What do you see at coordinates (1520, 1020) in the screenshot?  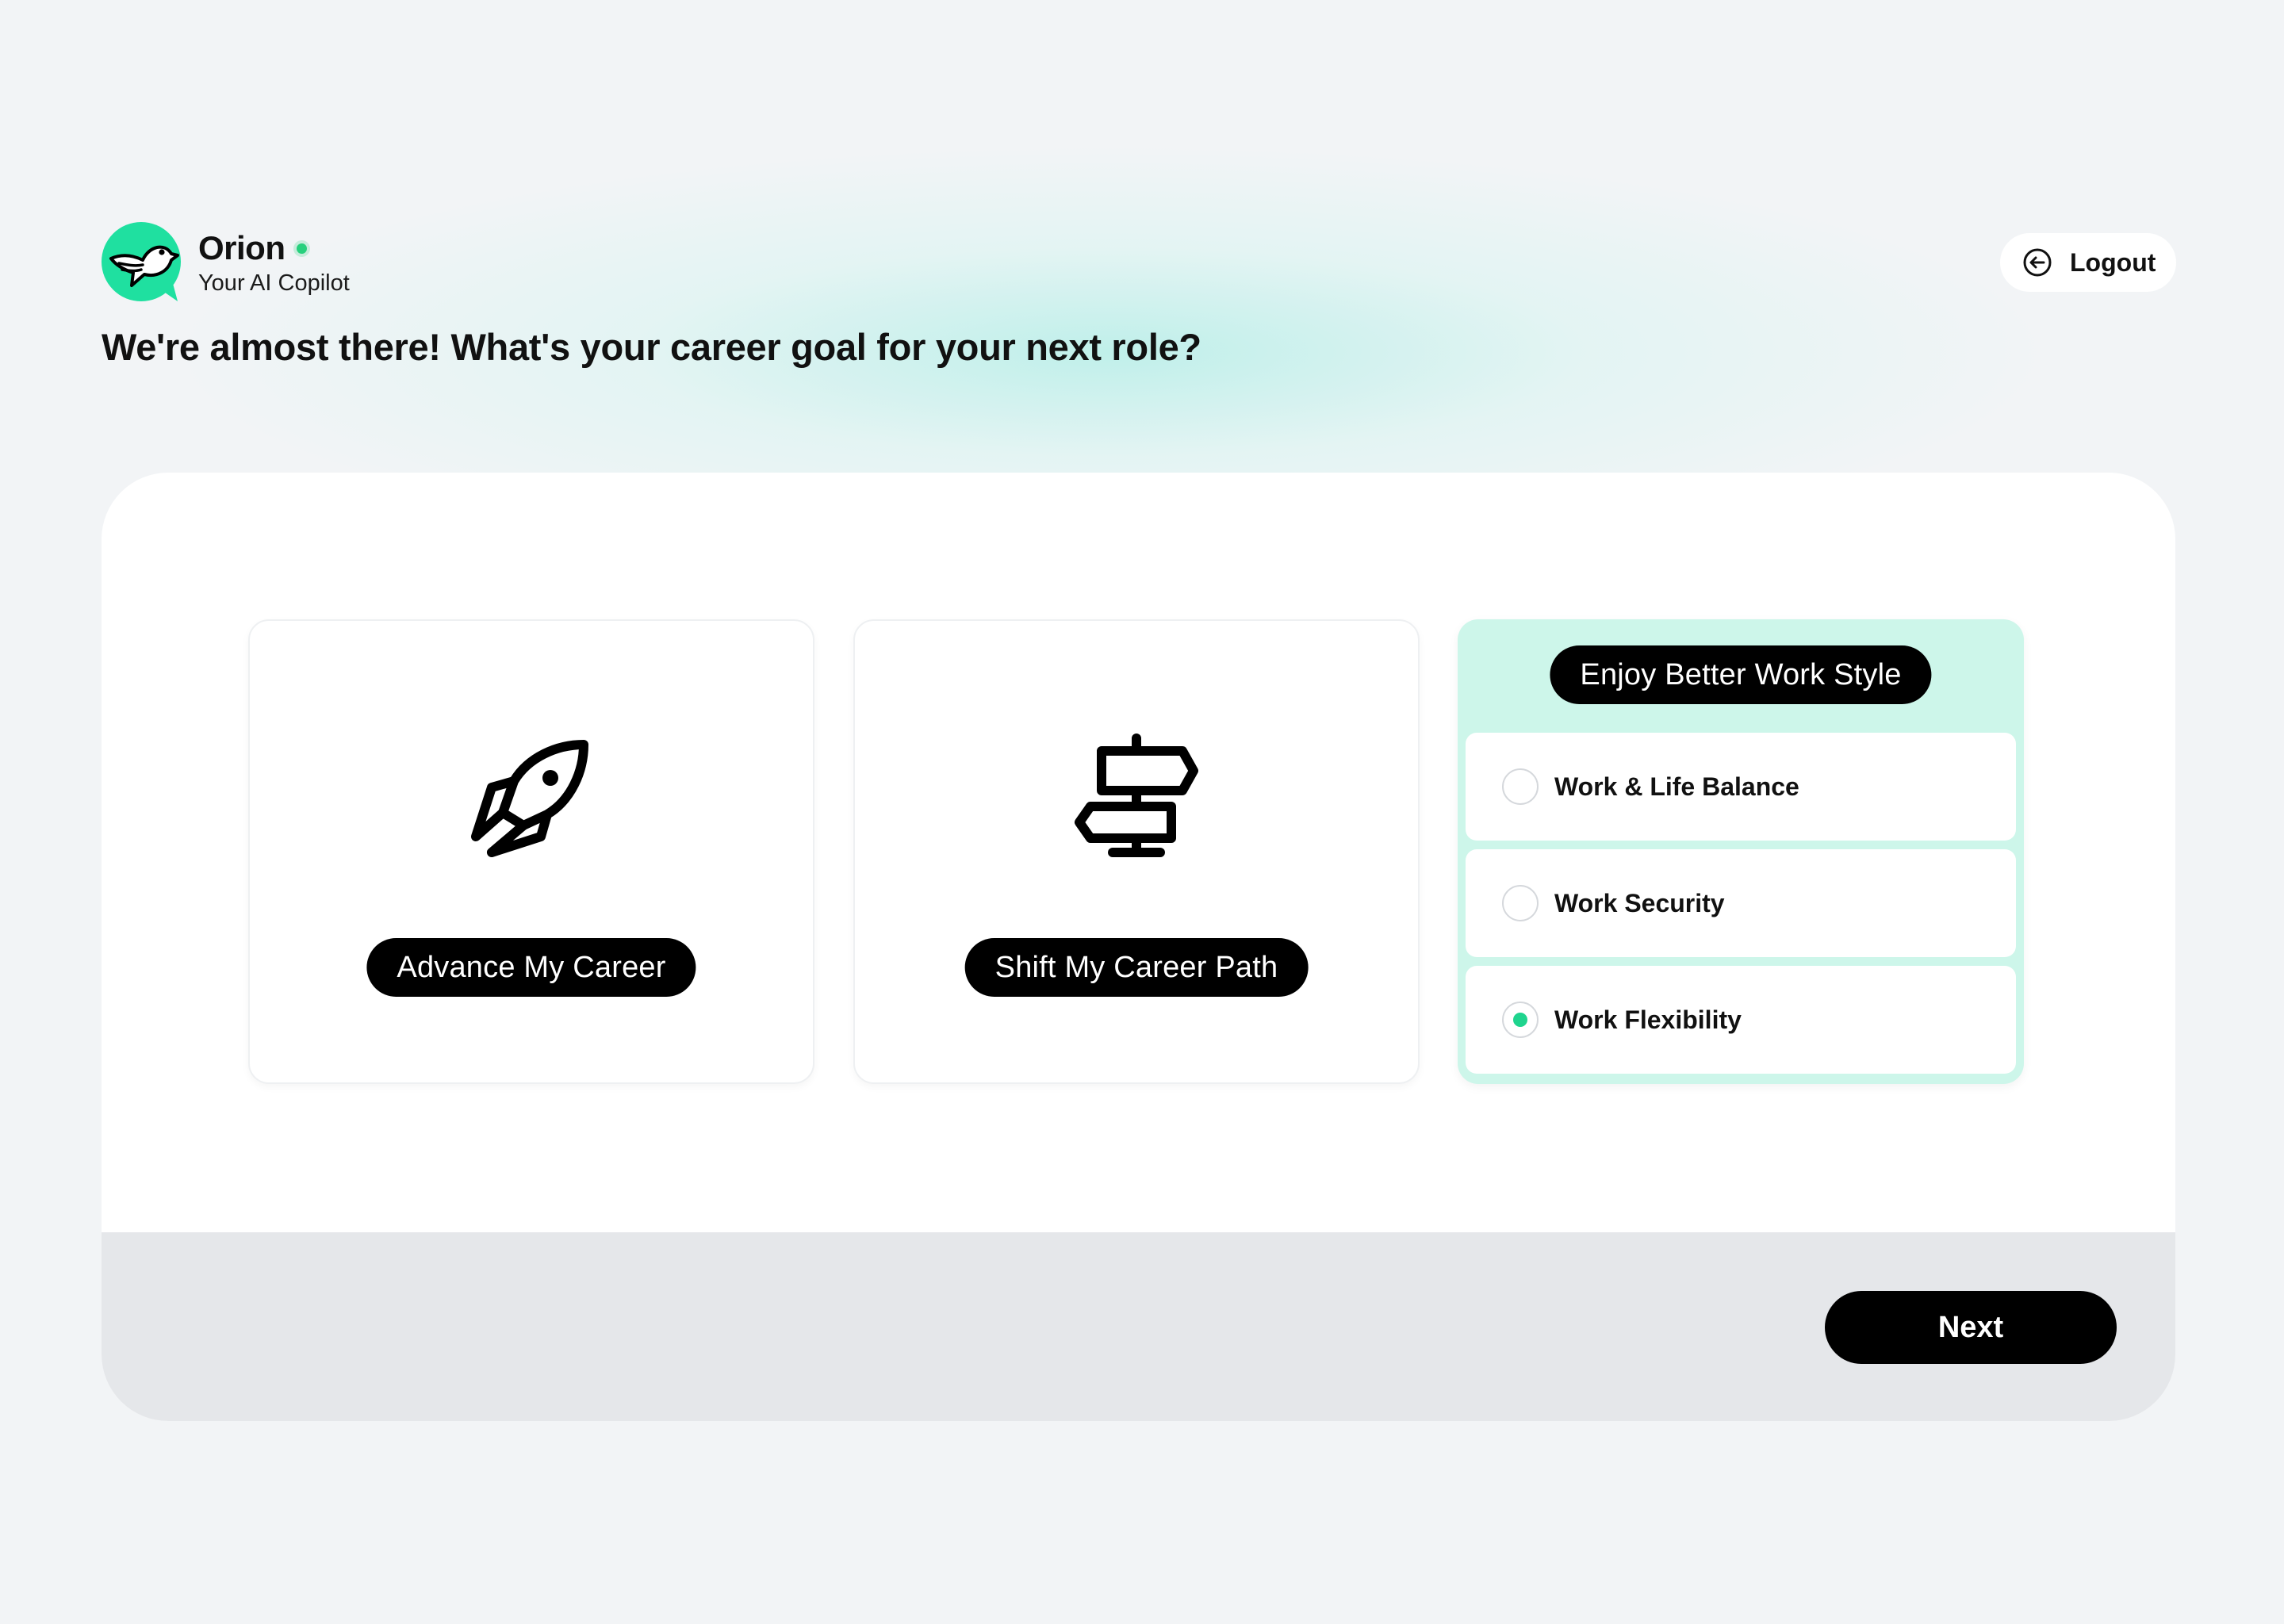 I see `radio-button-selected` at bounding box center [1520, 1020].